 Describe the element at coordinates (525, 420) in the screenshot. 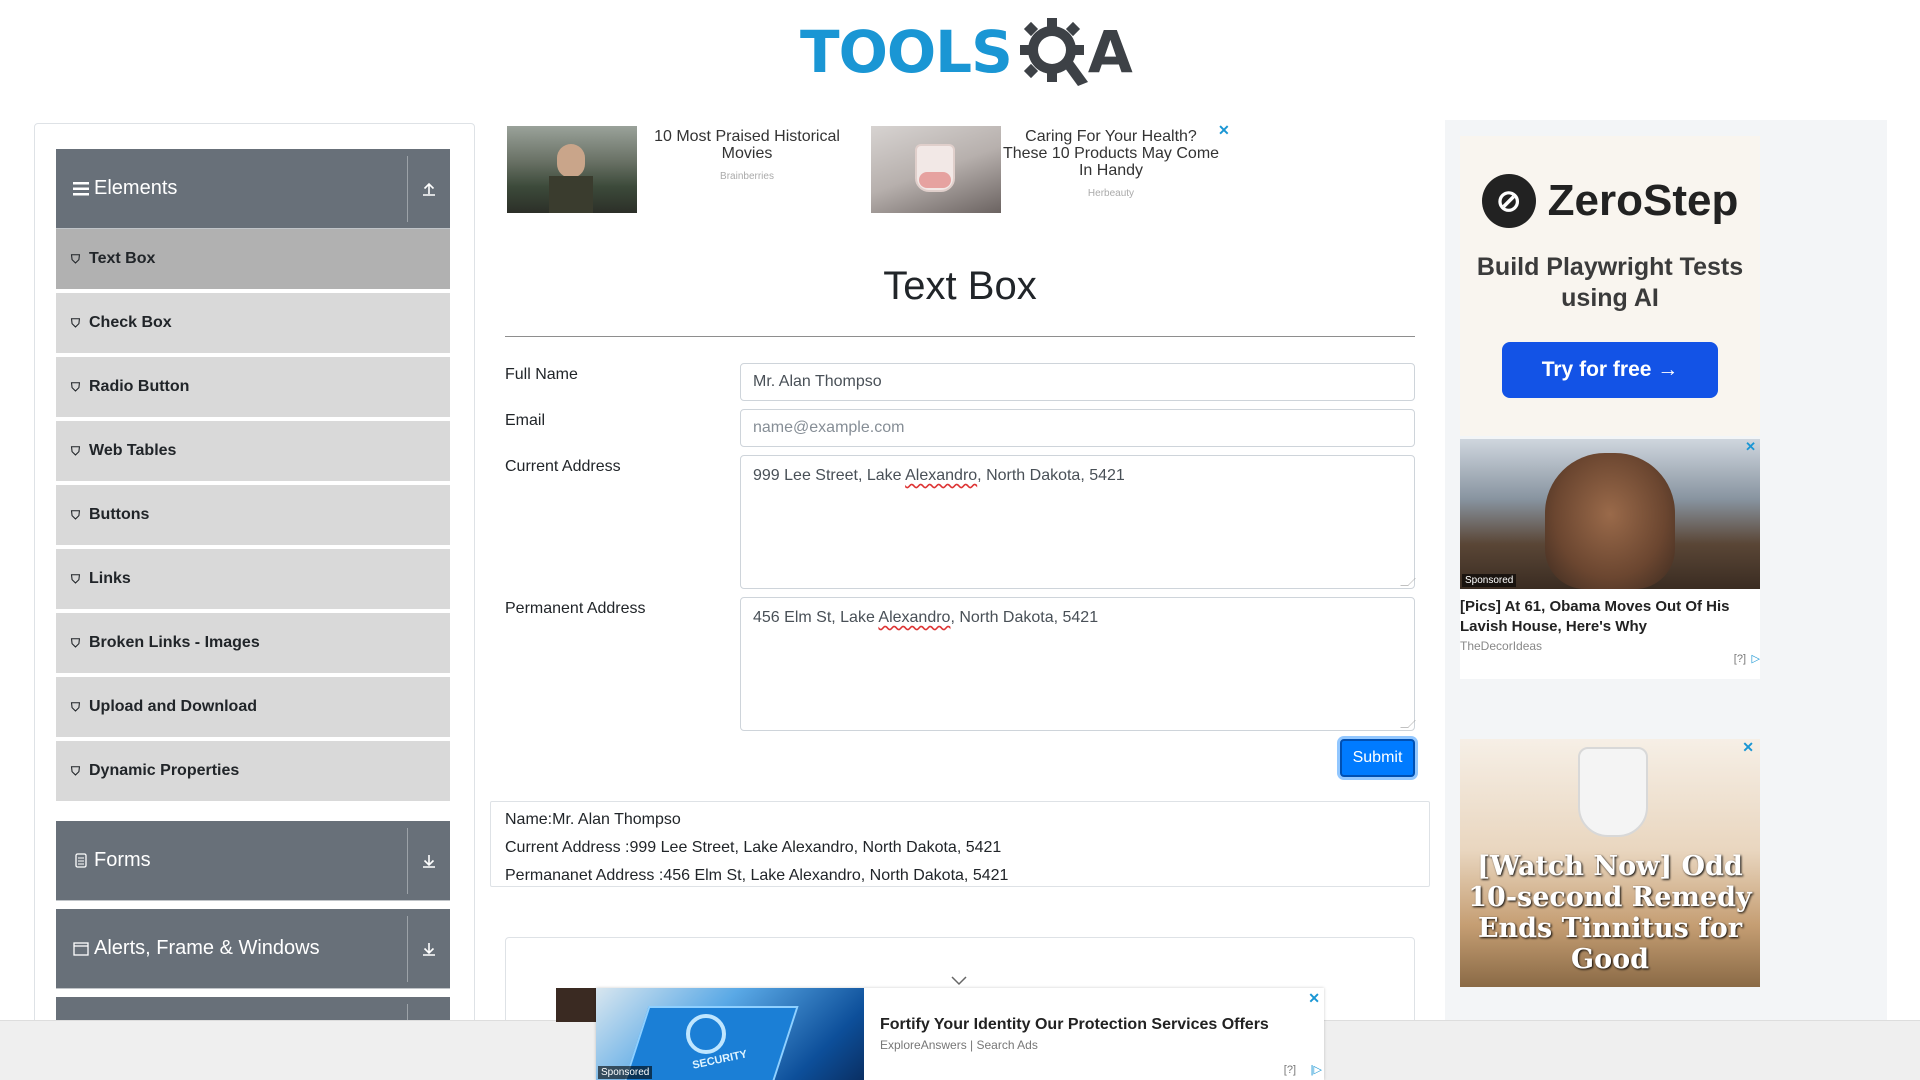

I see `email-label: Email` at that location.